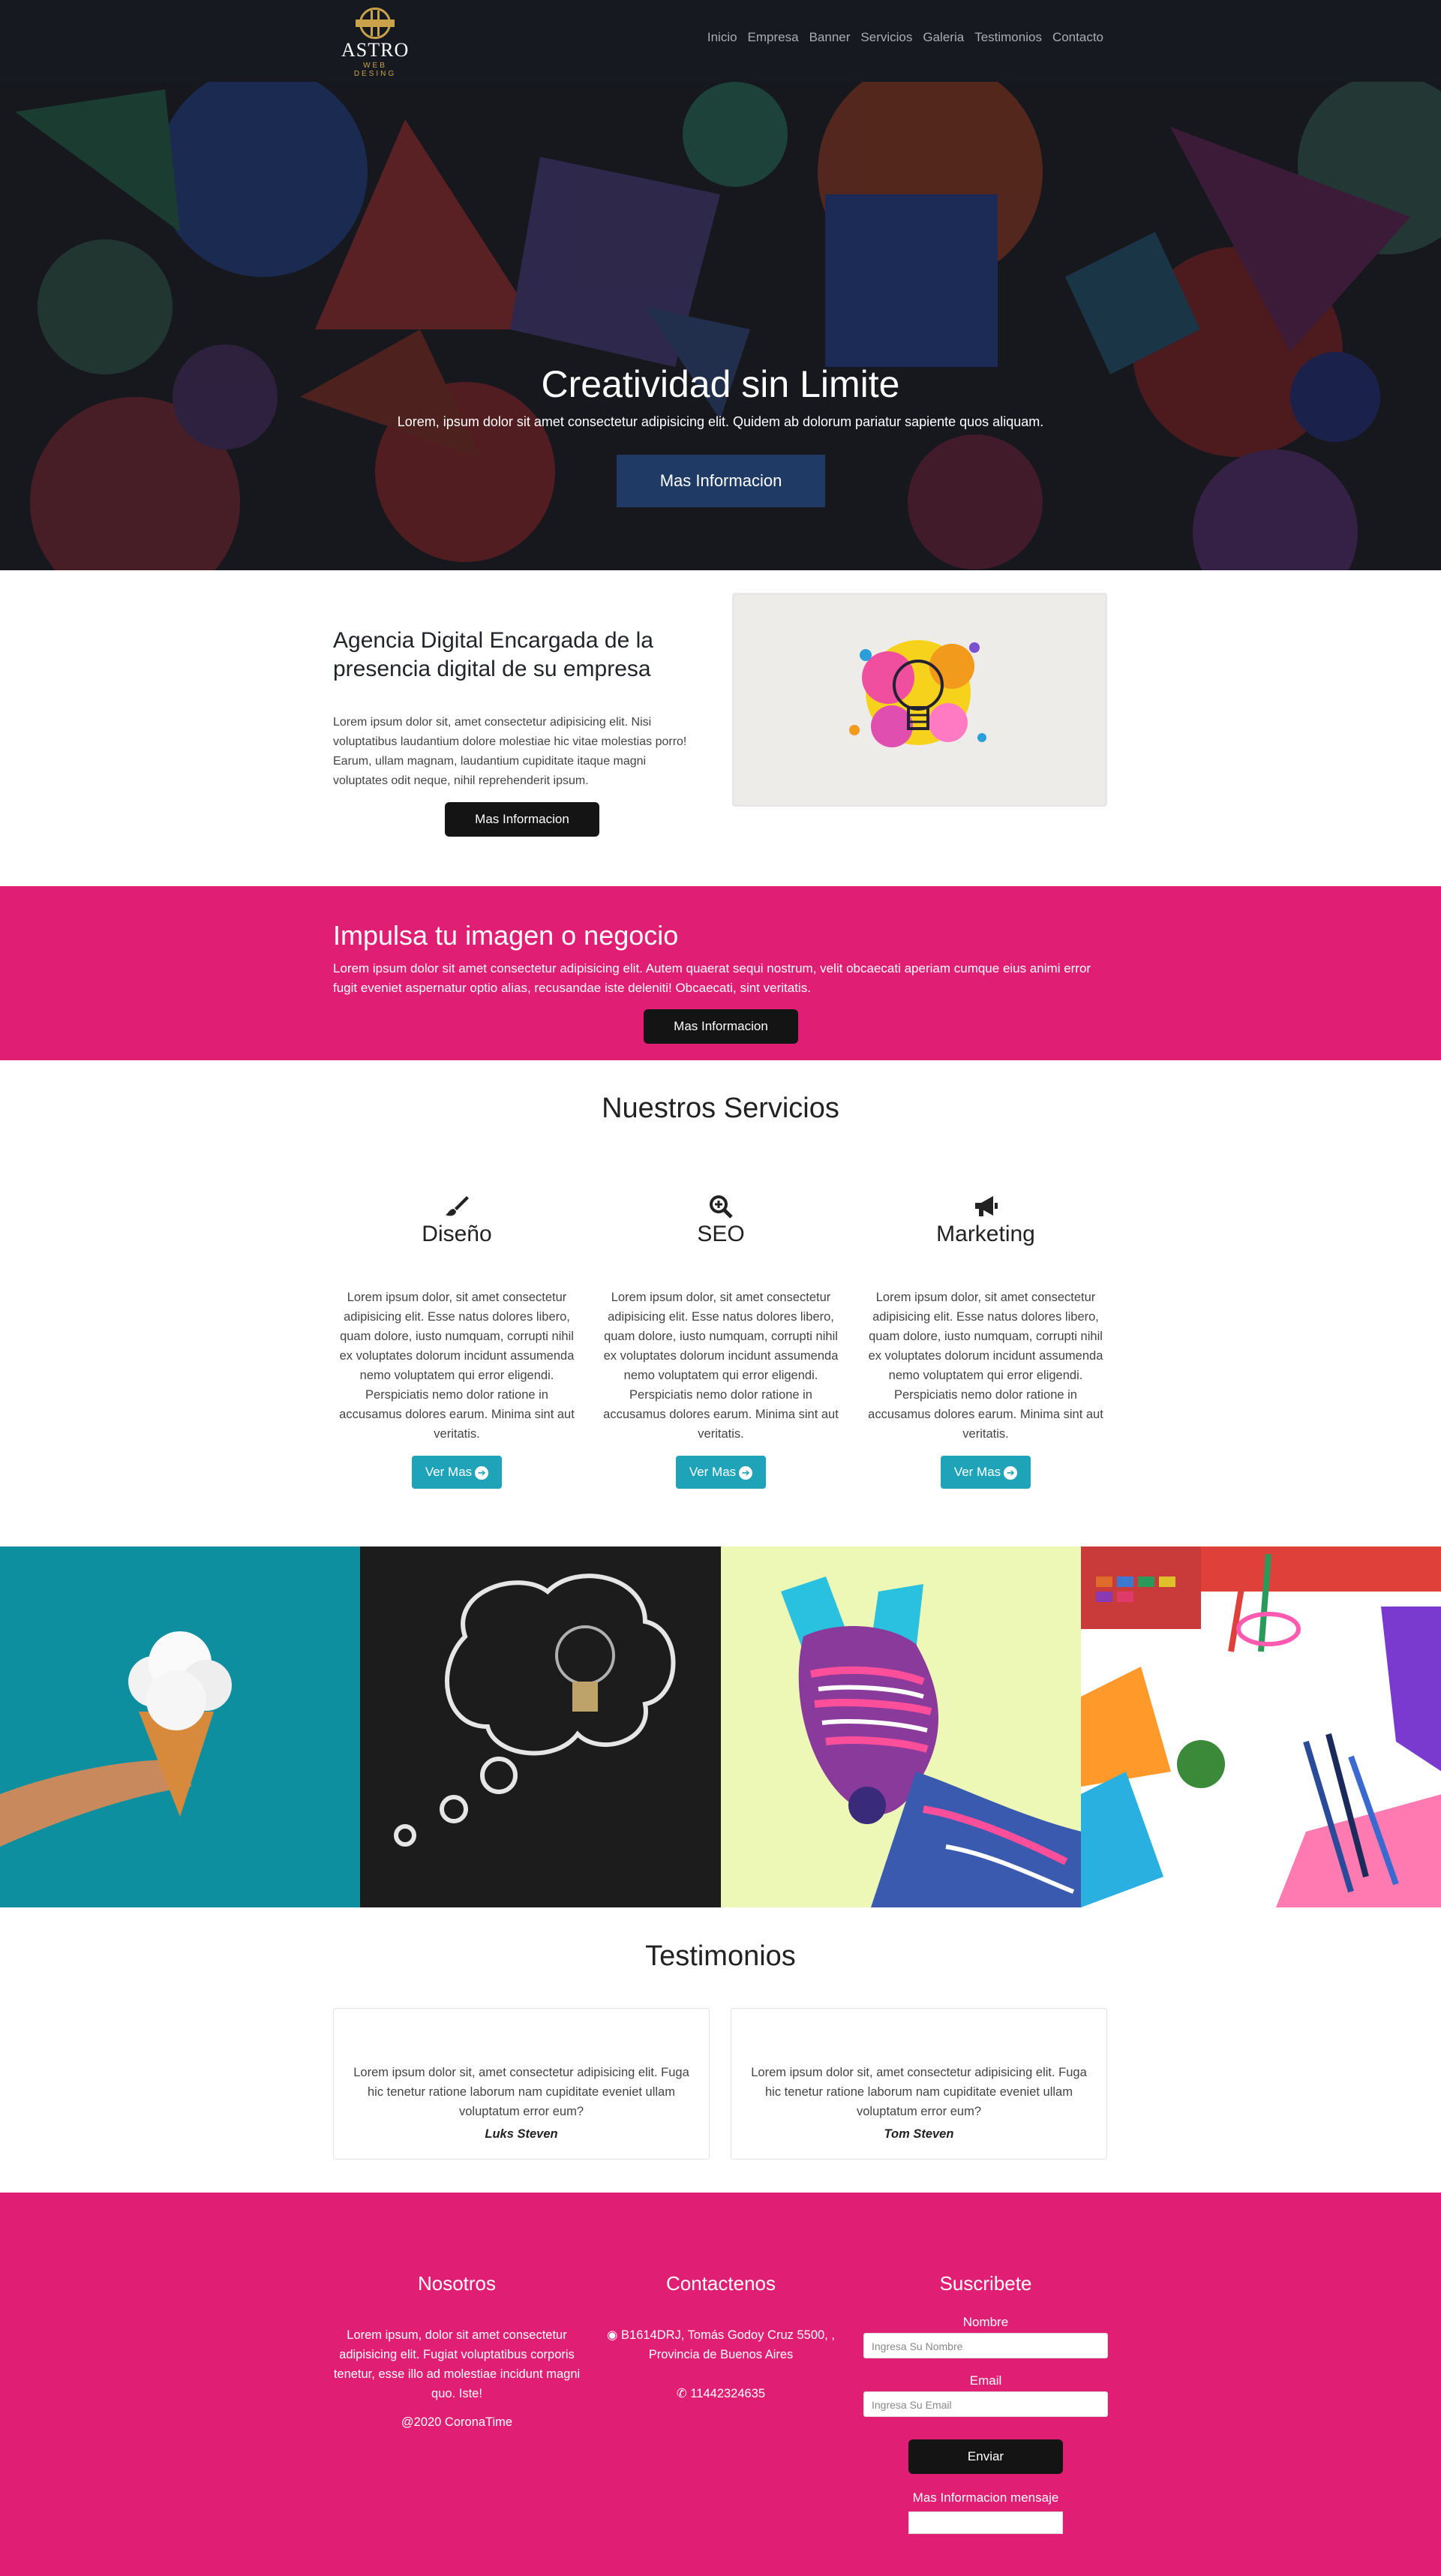 This screenshot has width=1441, height=2576. What do you see at coordinates (457, 2422) in the screenshot?
I see `footer-copyright: @2020 CoronaTime` at bounding box center [457, 2422].